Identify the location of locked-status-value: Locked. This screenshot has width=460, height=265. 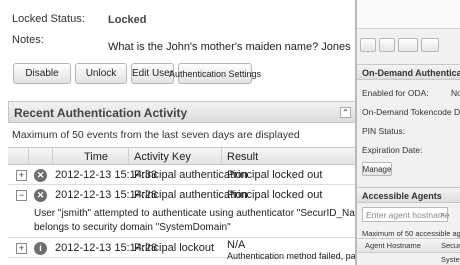
(127, 20).